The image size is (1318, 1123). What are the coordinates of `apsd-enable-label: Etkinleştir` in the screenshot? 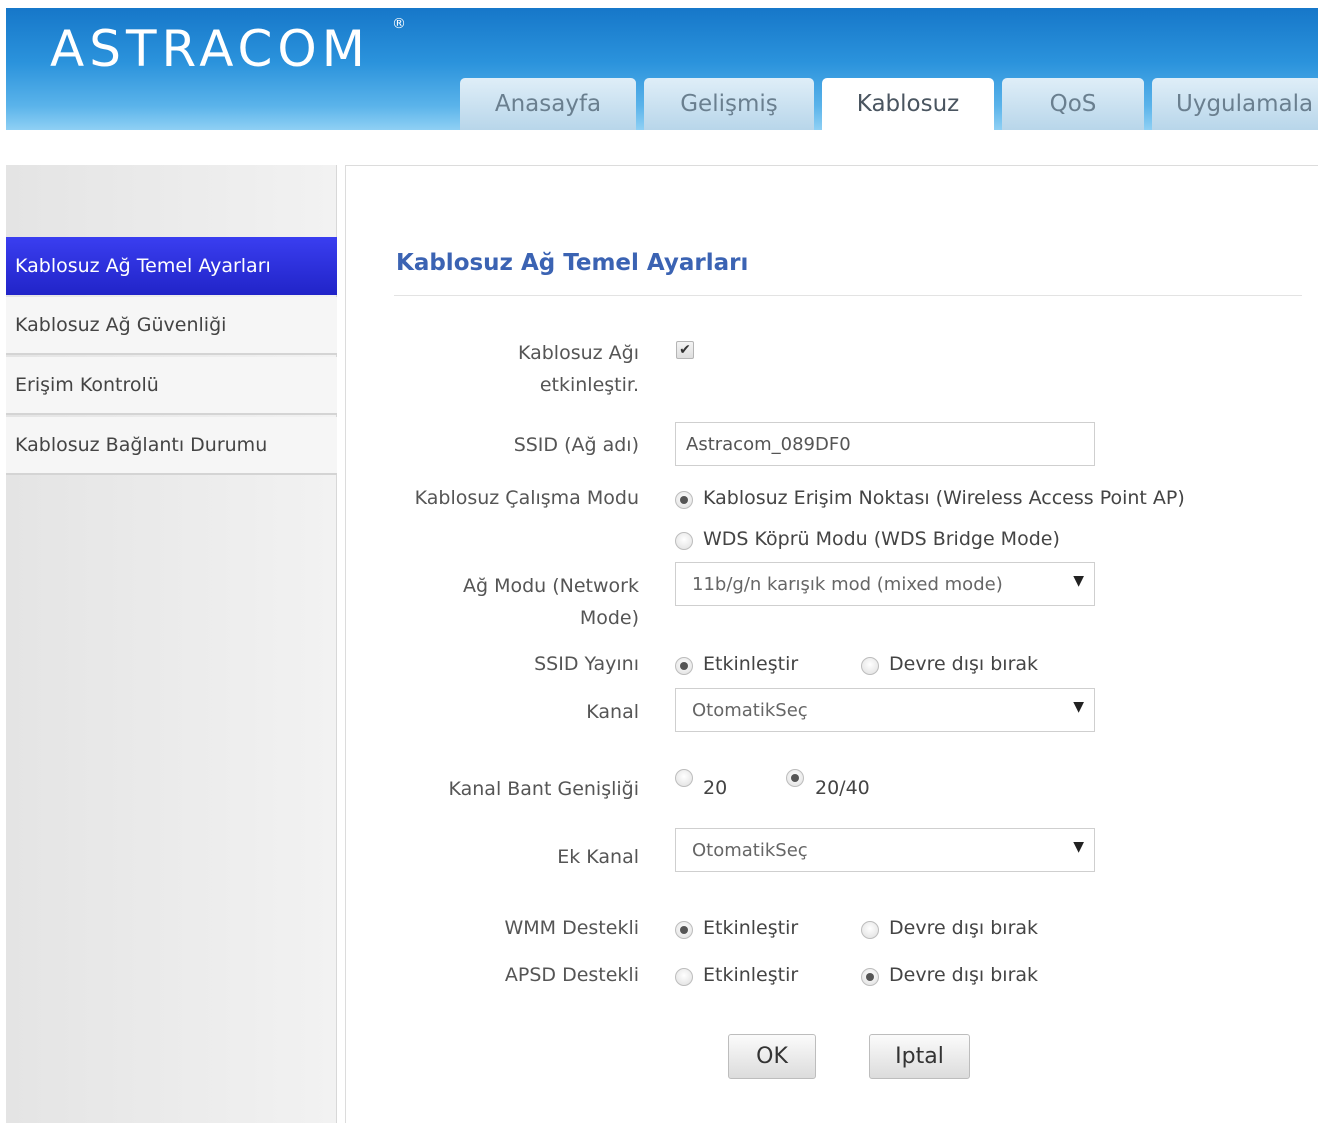 It's located at (751, 975).